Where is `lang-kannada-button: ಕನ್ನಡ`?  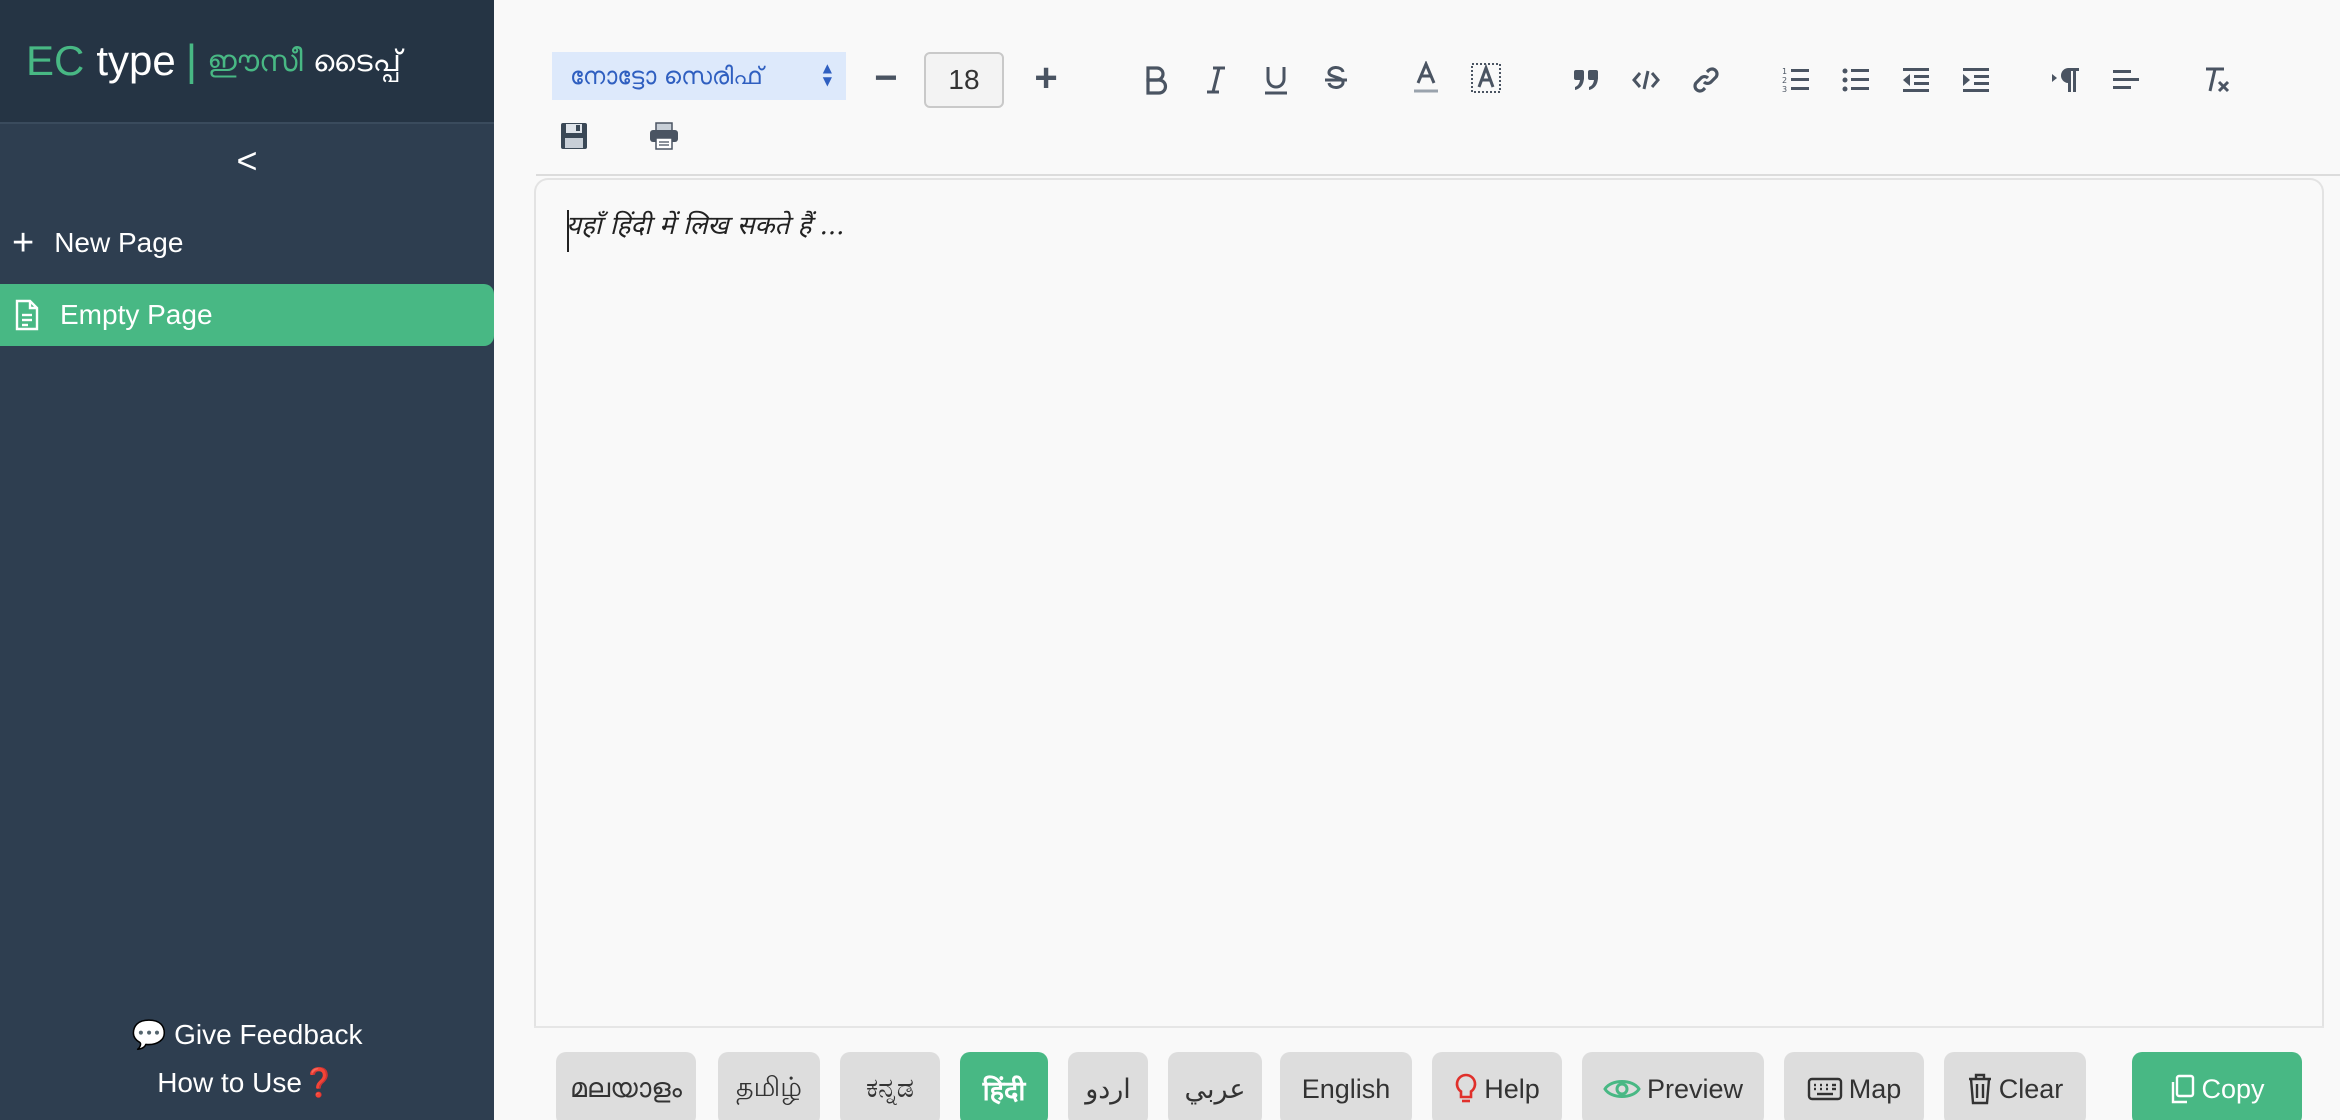 lang-kannada-button: ಕನ್ನಡ is located at coordinates (890, 1086).